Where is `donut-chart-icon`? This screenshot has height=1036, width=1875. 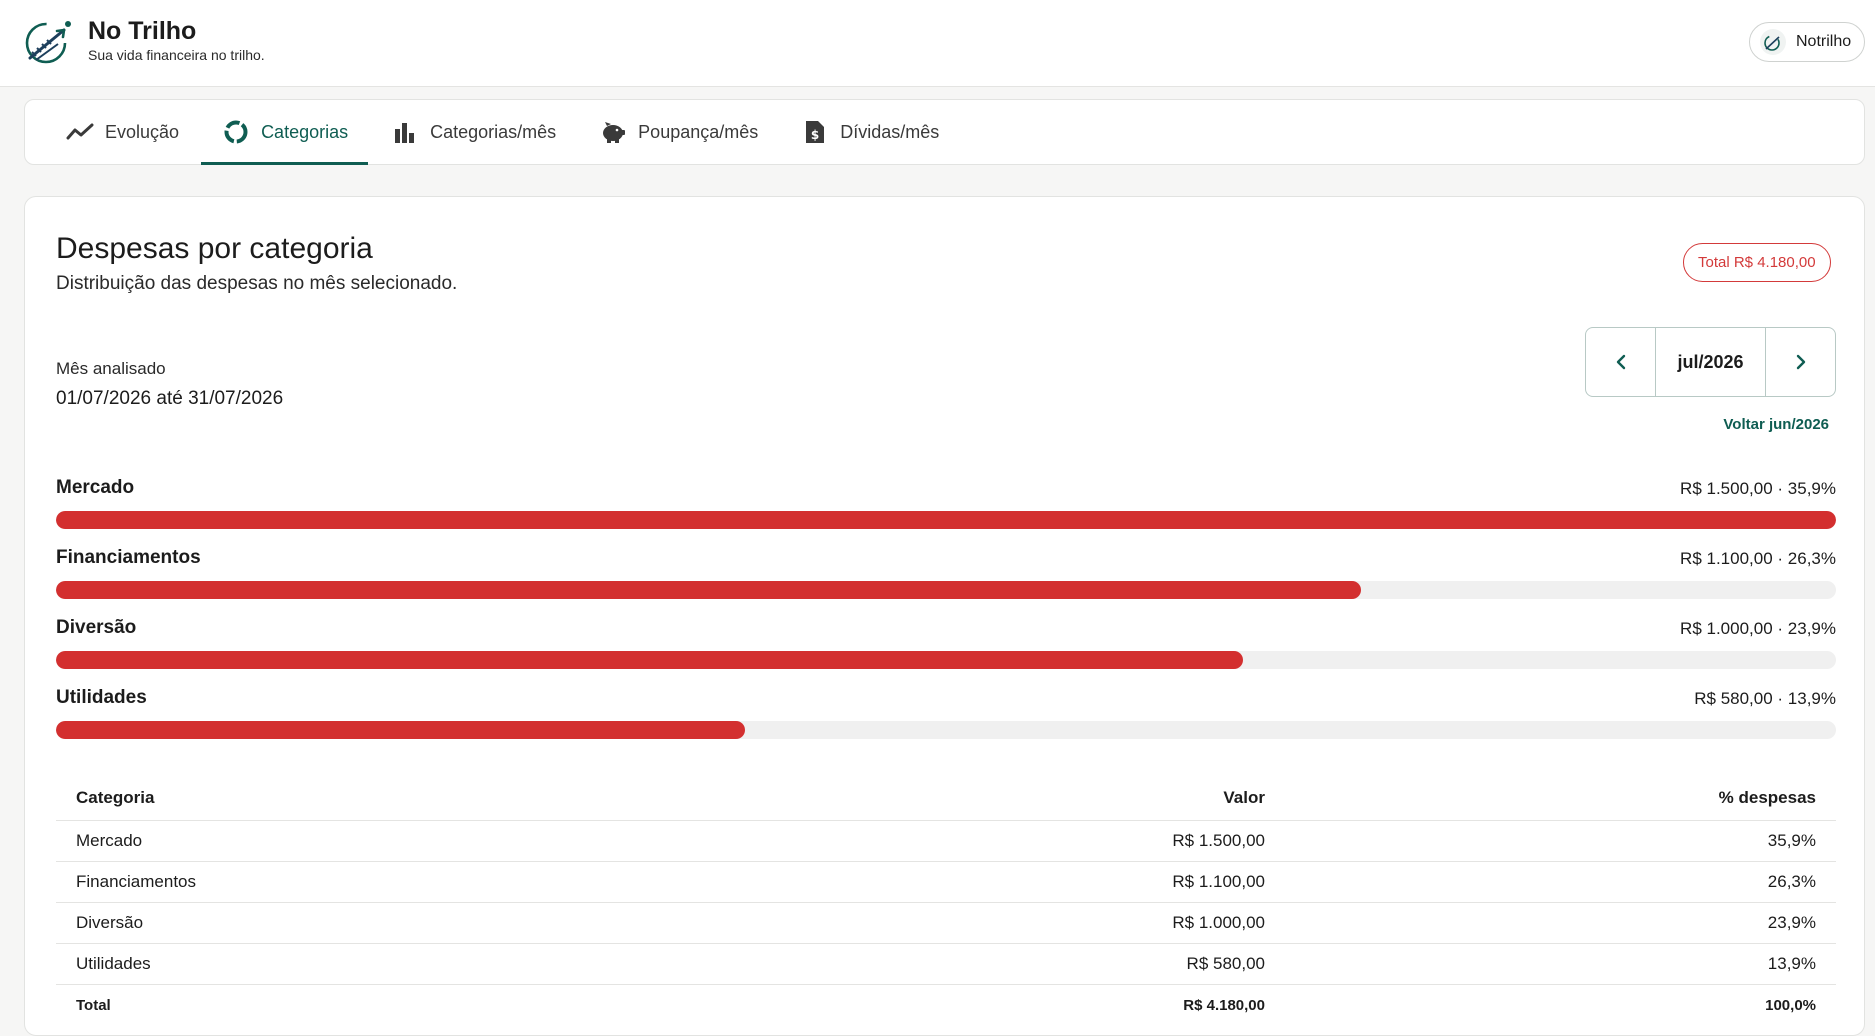
donut-chart-icon is located at coordinates (236, 132).